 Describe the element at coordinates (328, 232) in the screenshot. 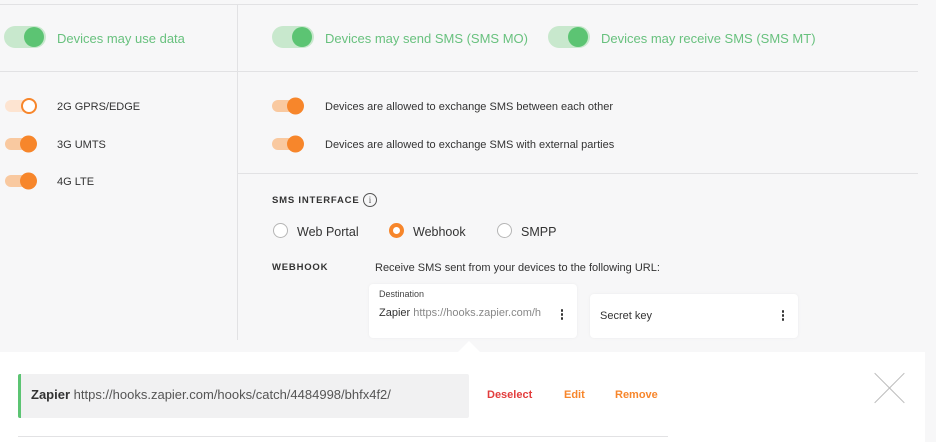

I see `radio-web-portal-label: Web Portal` at that location.